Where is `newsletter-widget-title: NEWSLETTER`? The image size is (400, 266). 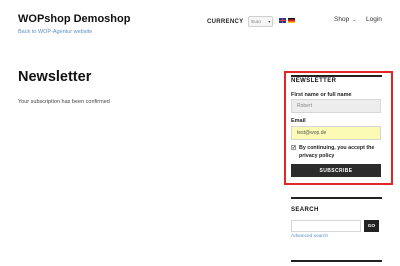
newsletter-widget-title: NEWSLETTER is located at coordinates (314, 81).